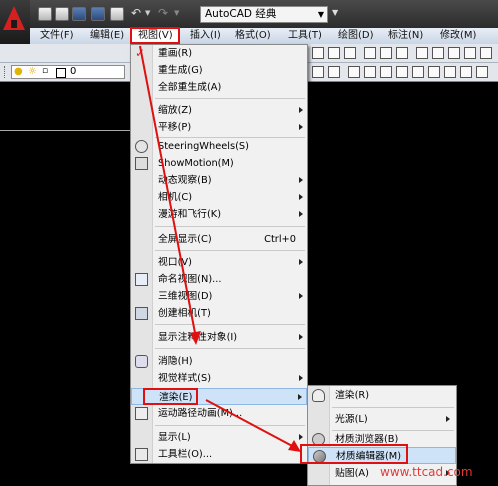 This screenshot has height=486, width=498. Describe the element at coordinates (382, 395) in the screenshot. I see `submenu-item-render: 渲染(R)` at that location.